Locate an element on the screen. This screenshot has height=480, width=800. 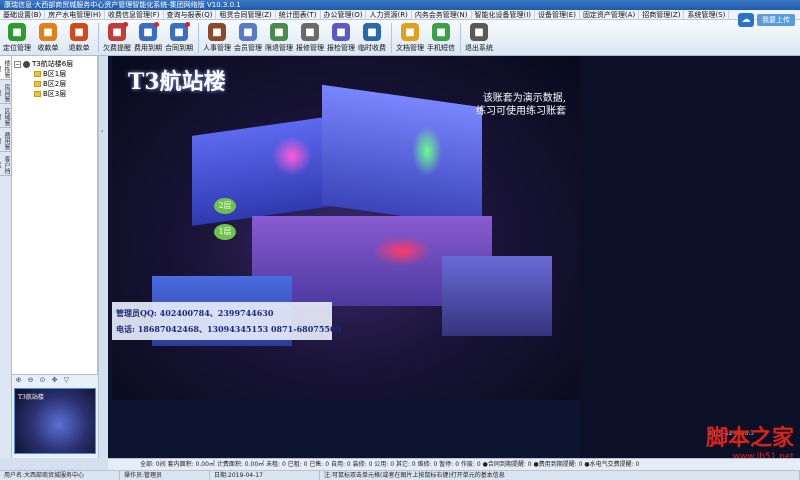
menu-item: 智能化设备管理(I) is located at coordinates (504, 14).